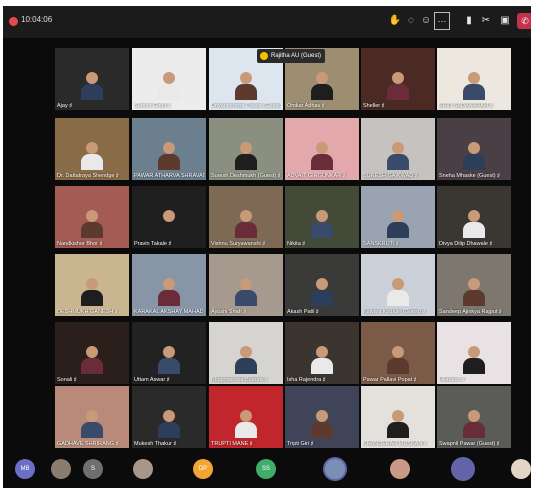 This screenshot has width=534, height=491. I want to click on participant-tile: GADHAVE SHRIRANG ♯, so click(92, 417).